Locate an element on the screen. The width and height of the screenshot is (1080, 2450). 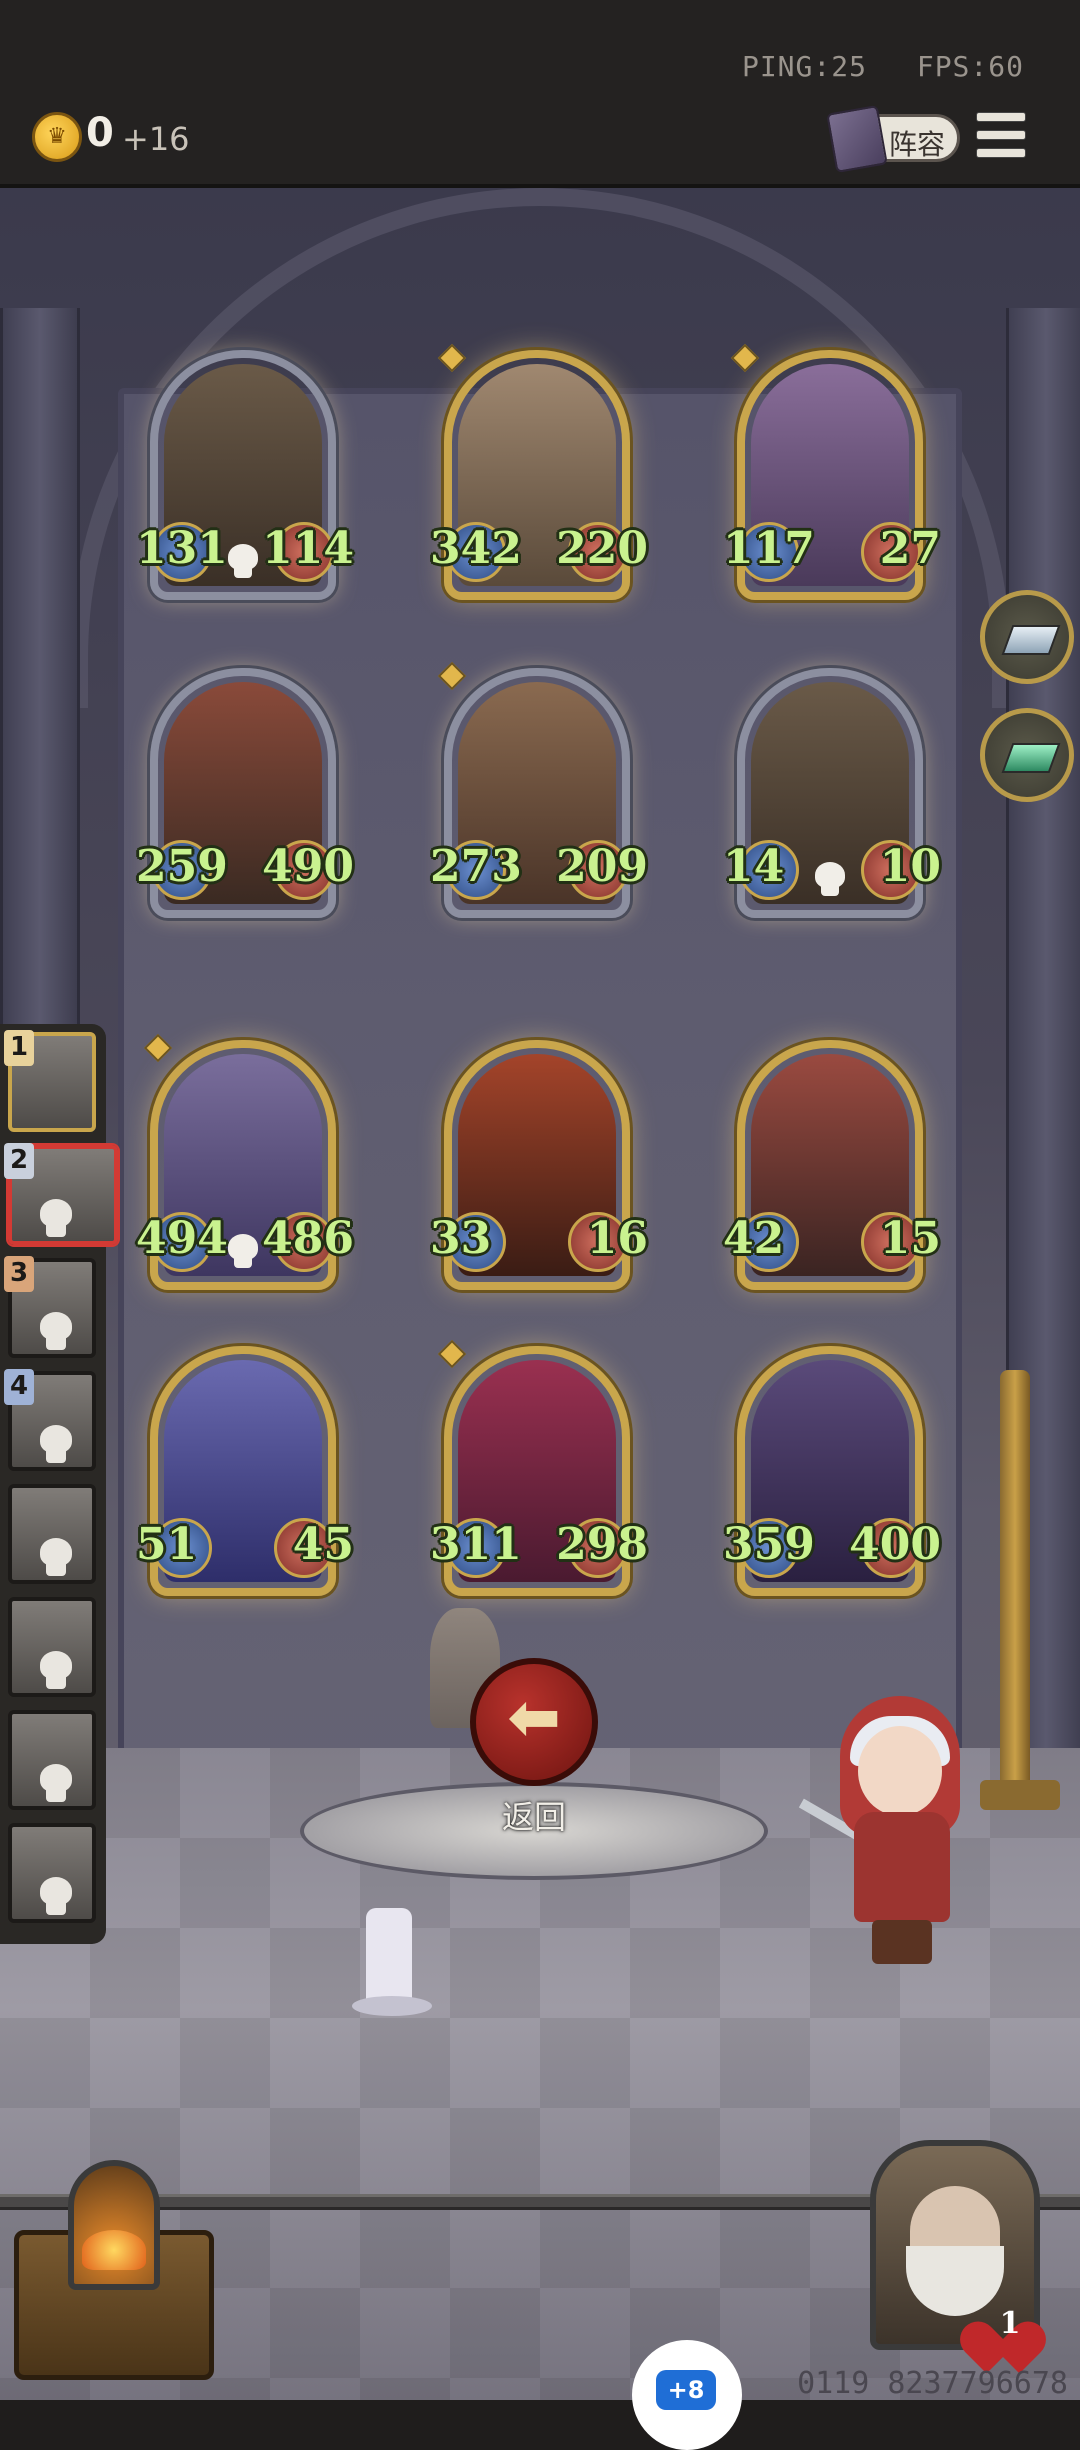
health-value: 10 is located at coordinates (910, 866).